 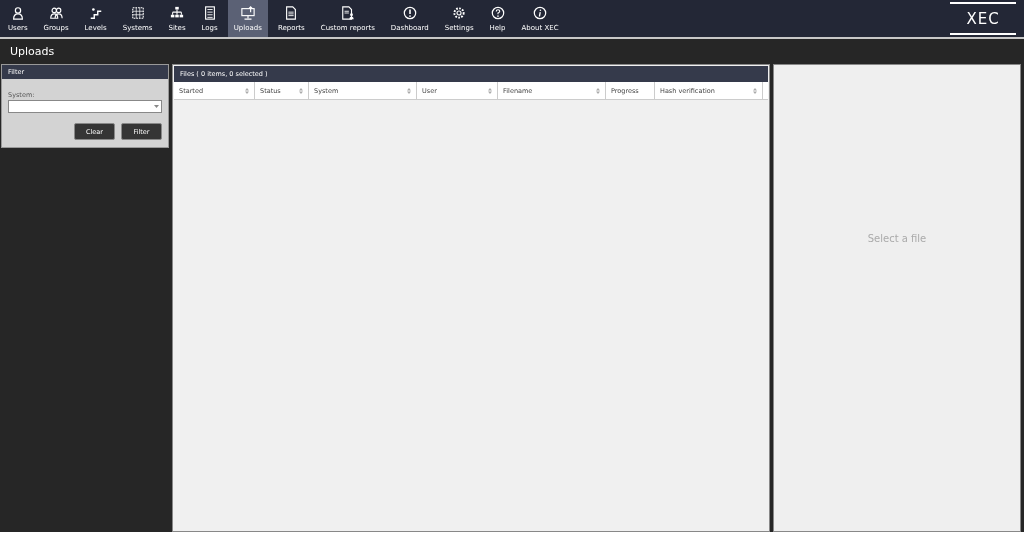 I want to click on info-icon, so click(x=540, y=12).